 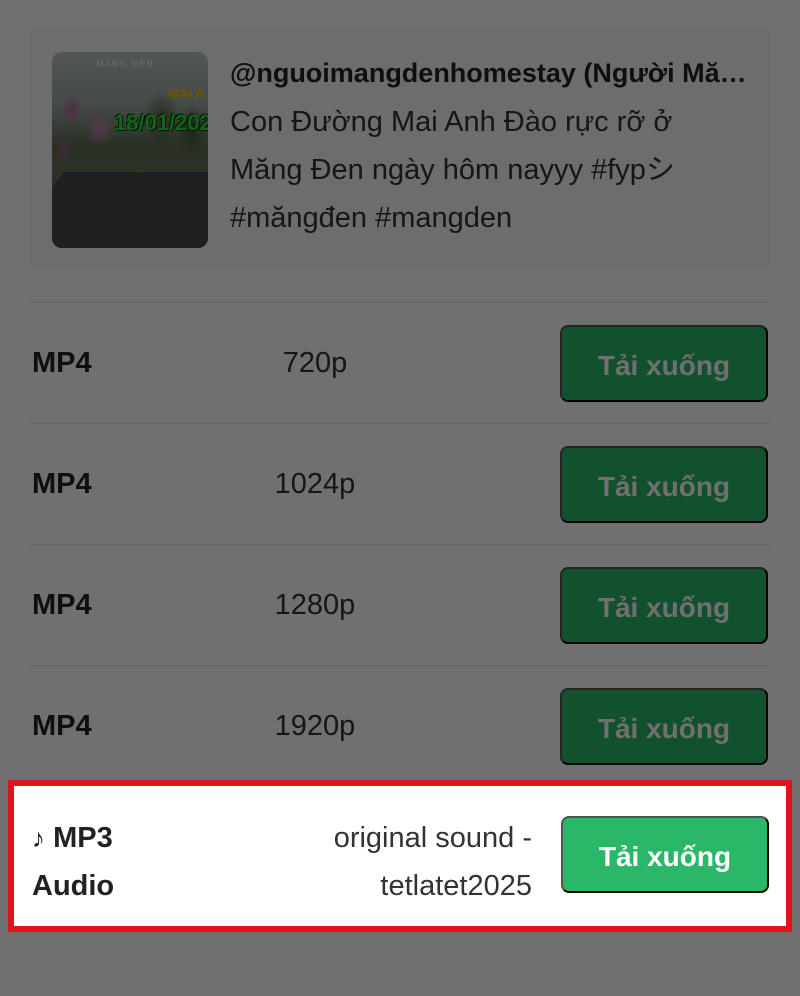 What do you see at coordinates (315, 484) in the screenshot?
I see `quality-label: 1024p` at bounding box center [315, 484].